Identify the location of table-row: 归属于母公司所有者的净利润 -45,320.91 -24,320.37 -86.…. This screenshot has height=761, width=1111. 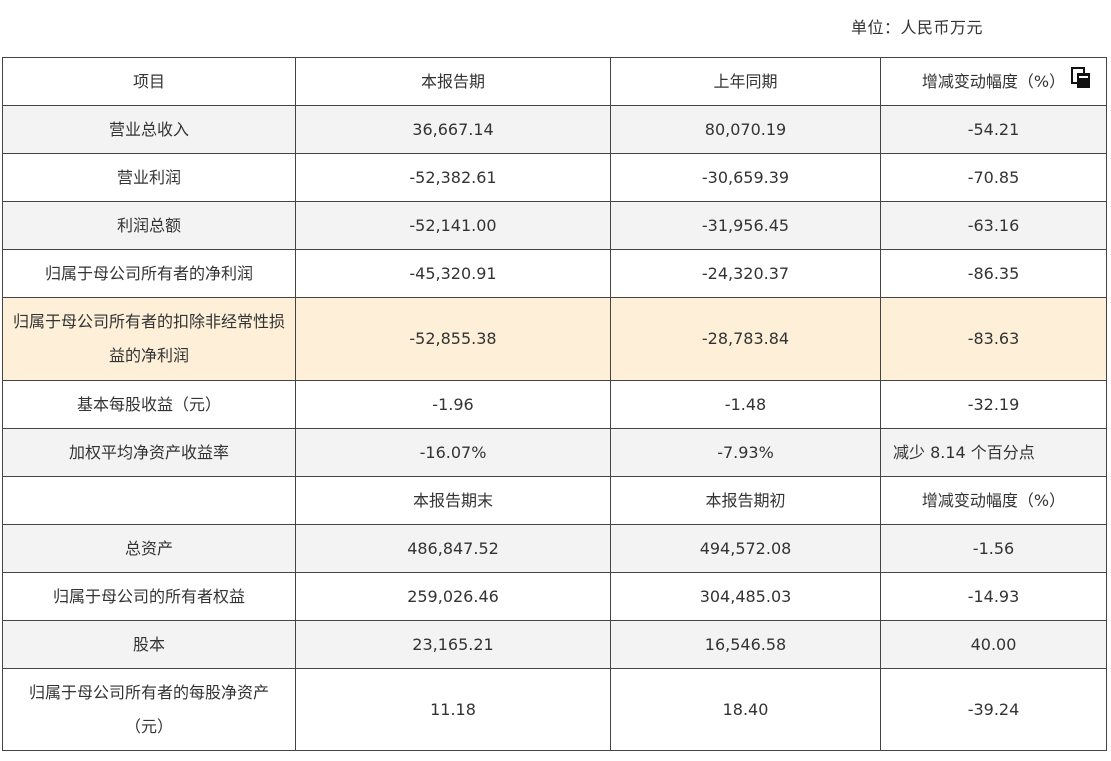
(554, 273).